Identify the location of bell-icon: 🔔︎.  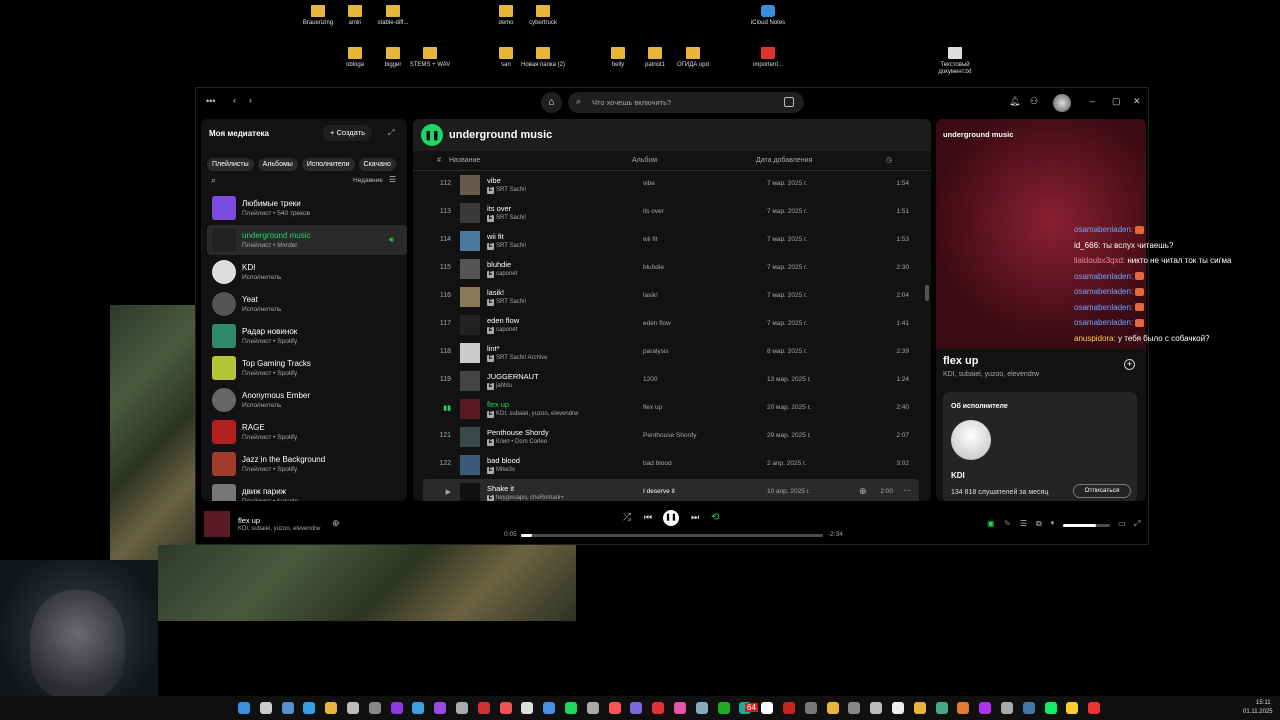
(1014, 101).